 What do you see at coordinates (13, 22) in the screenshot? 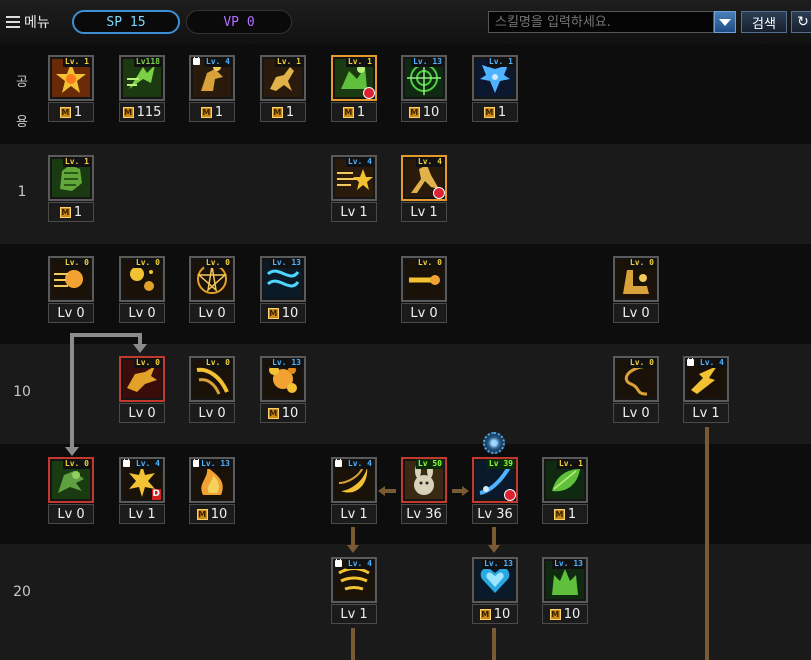
I see `hamburger-icon` at bounding box center [13, 22].